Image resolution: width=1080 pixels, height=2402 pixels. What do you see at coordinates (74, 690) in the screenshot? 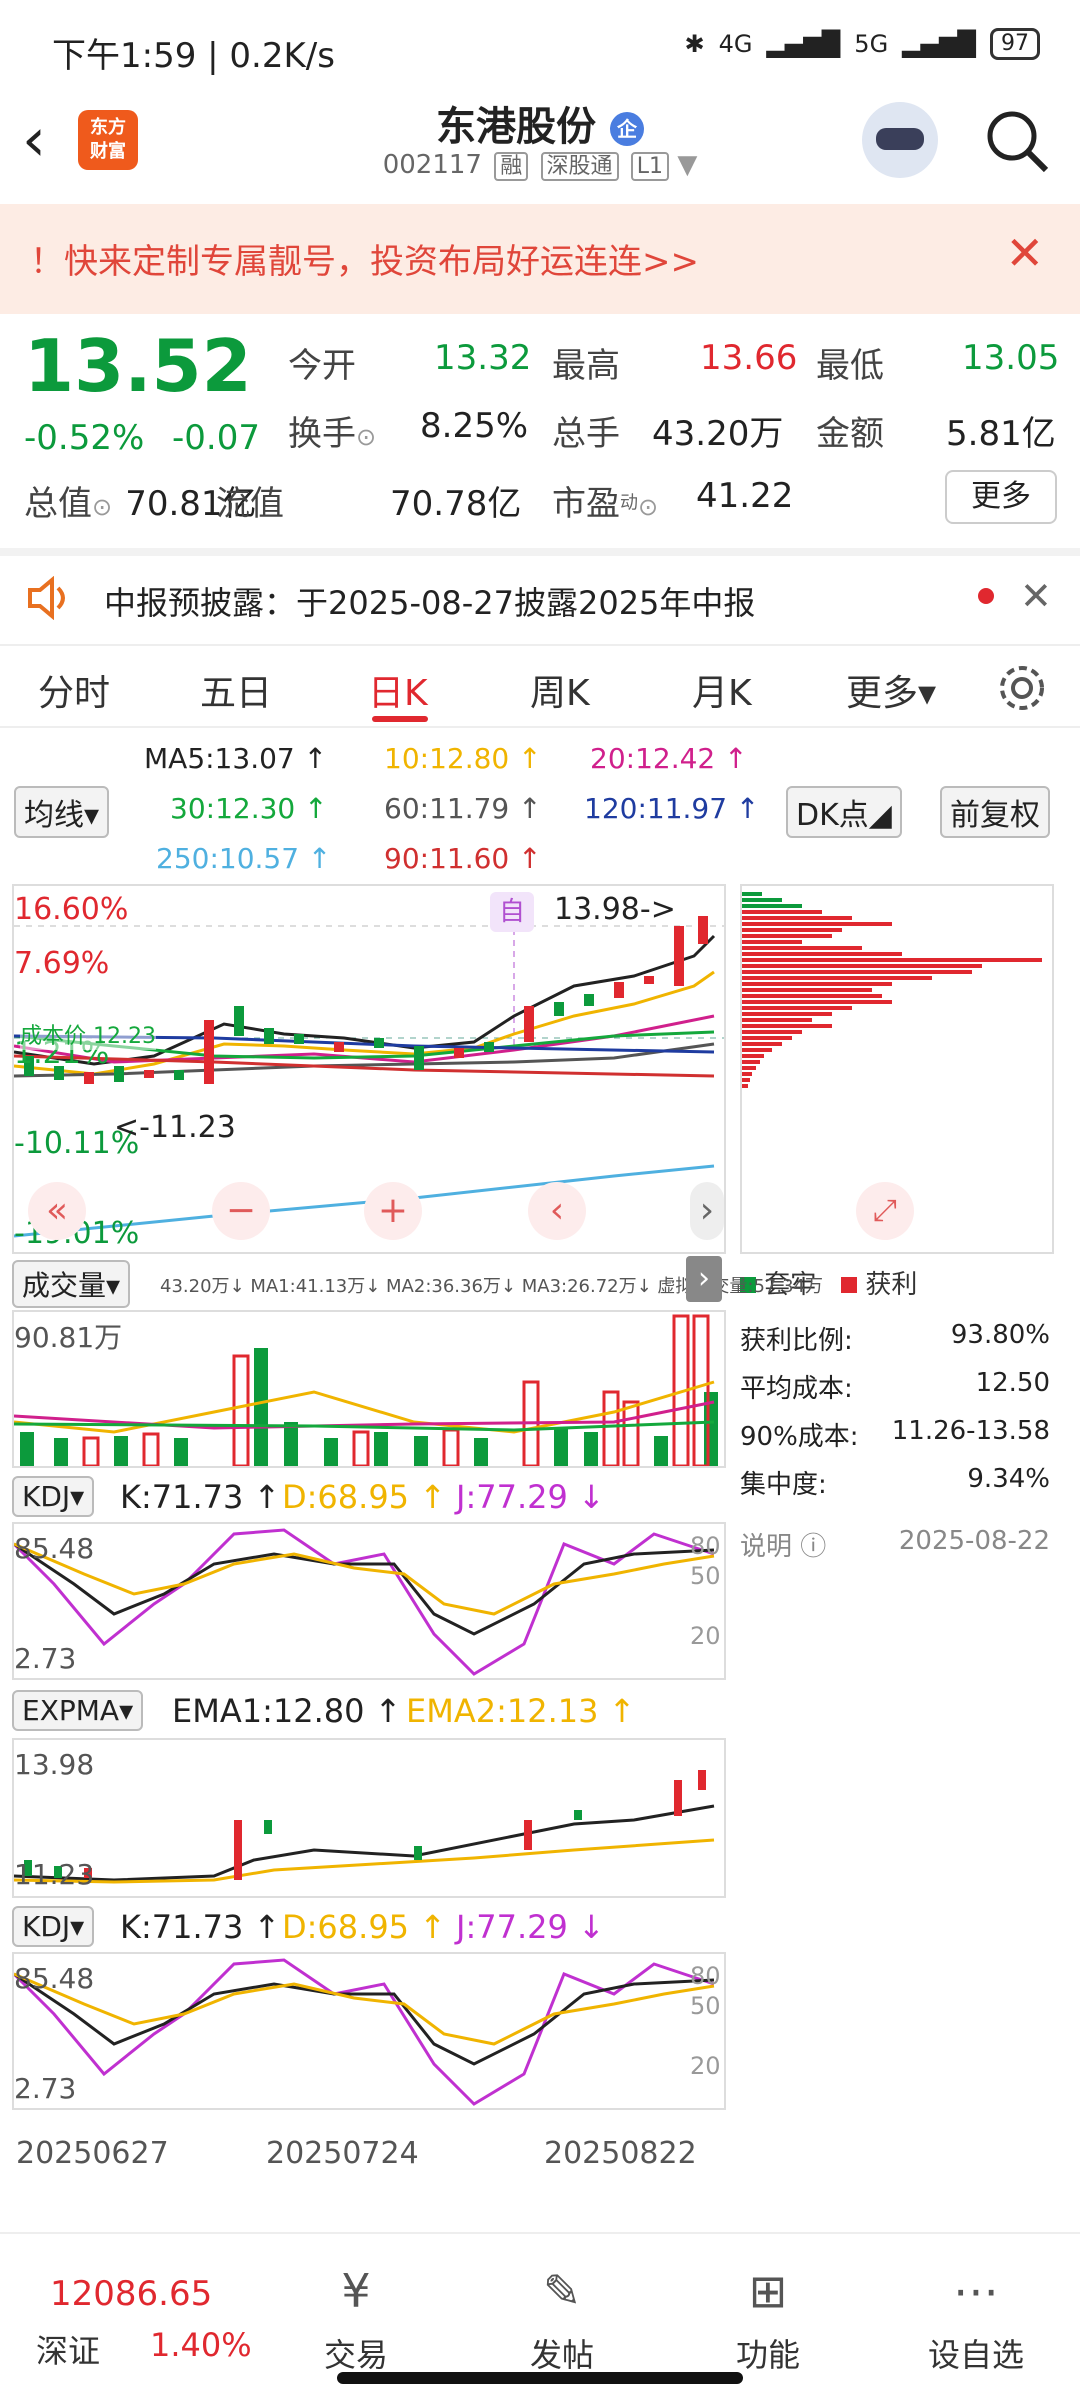
I see `tab-intraday: 分时` at bounding box center [74, 690].